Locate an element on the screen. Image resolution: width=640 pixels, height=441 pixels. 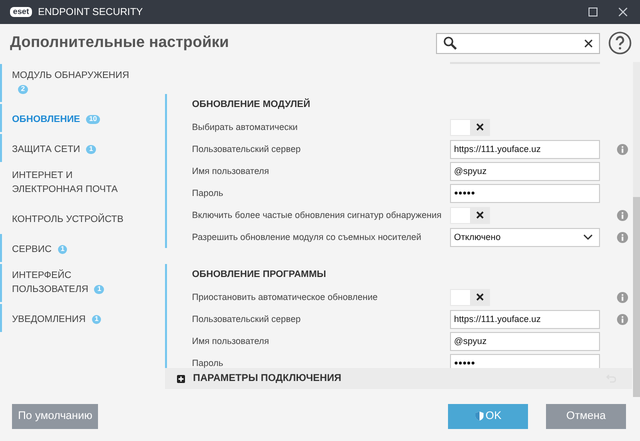
setting-label: Приостановить автоматическое обновление is located at coordinates (285, 297).